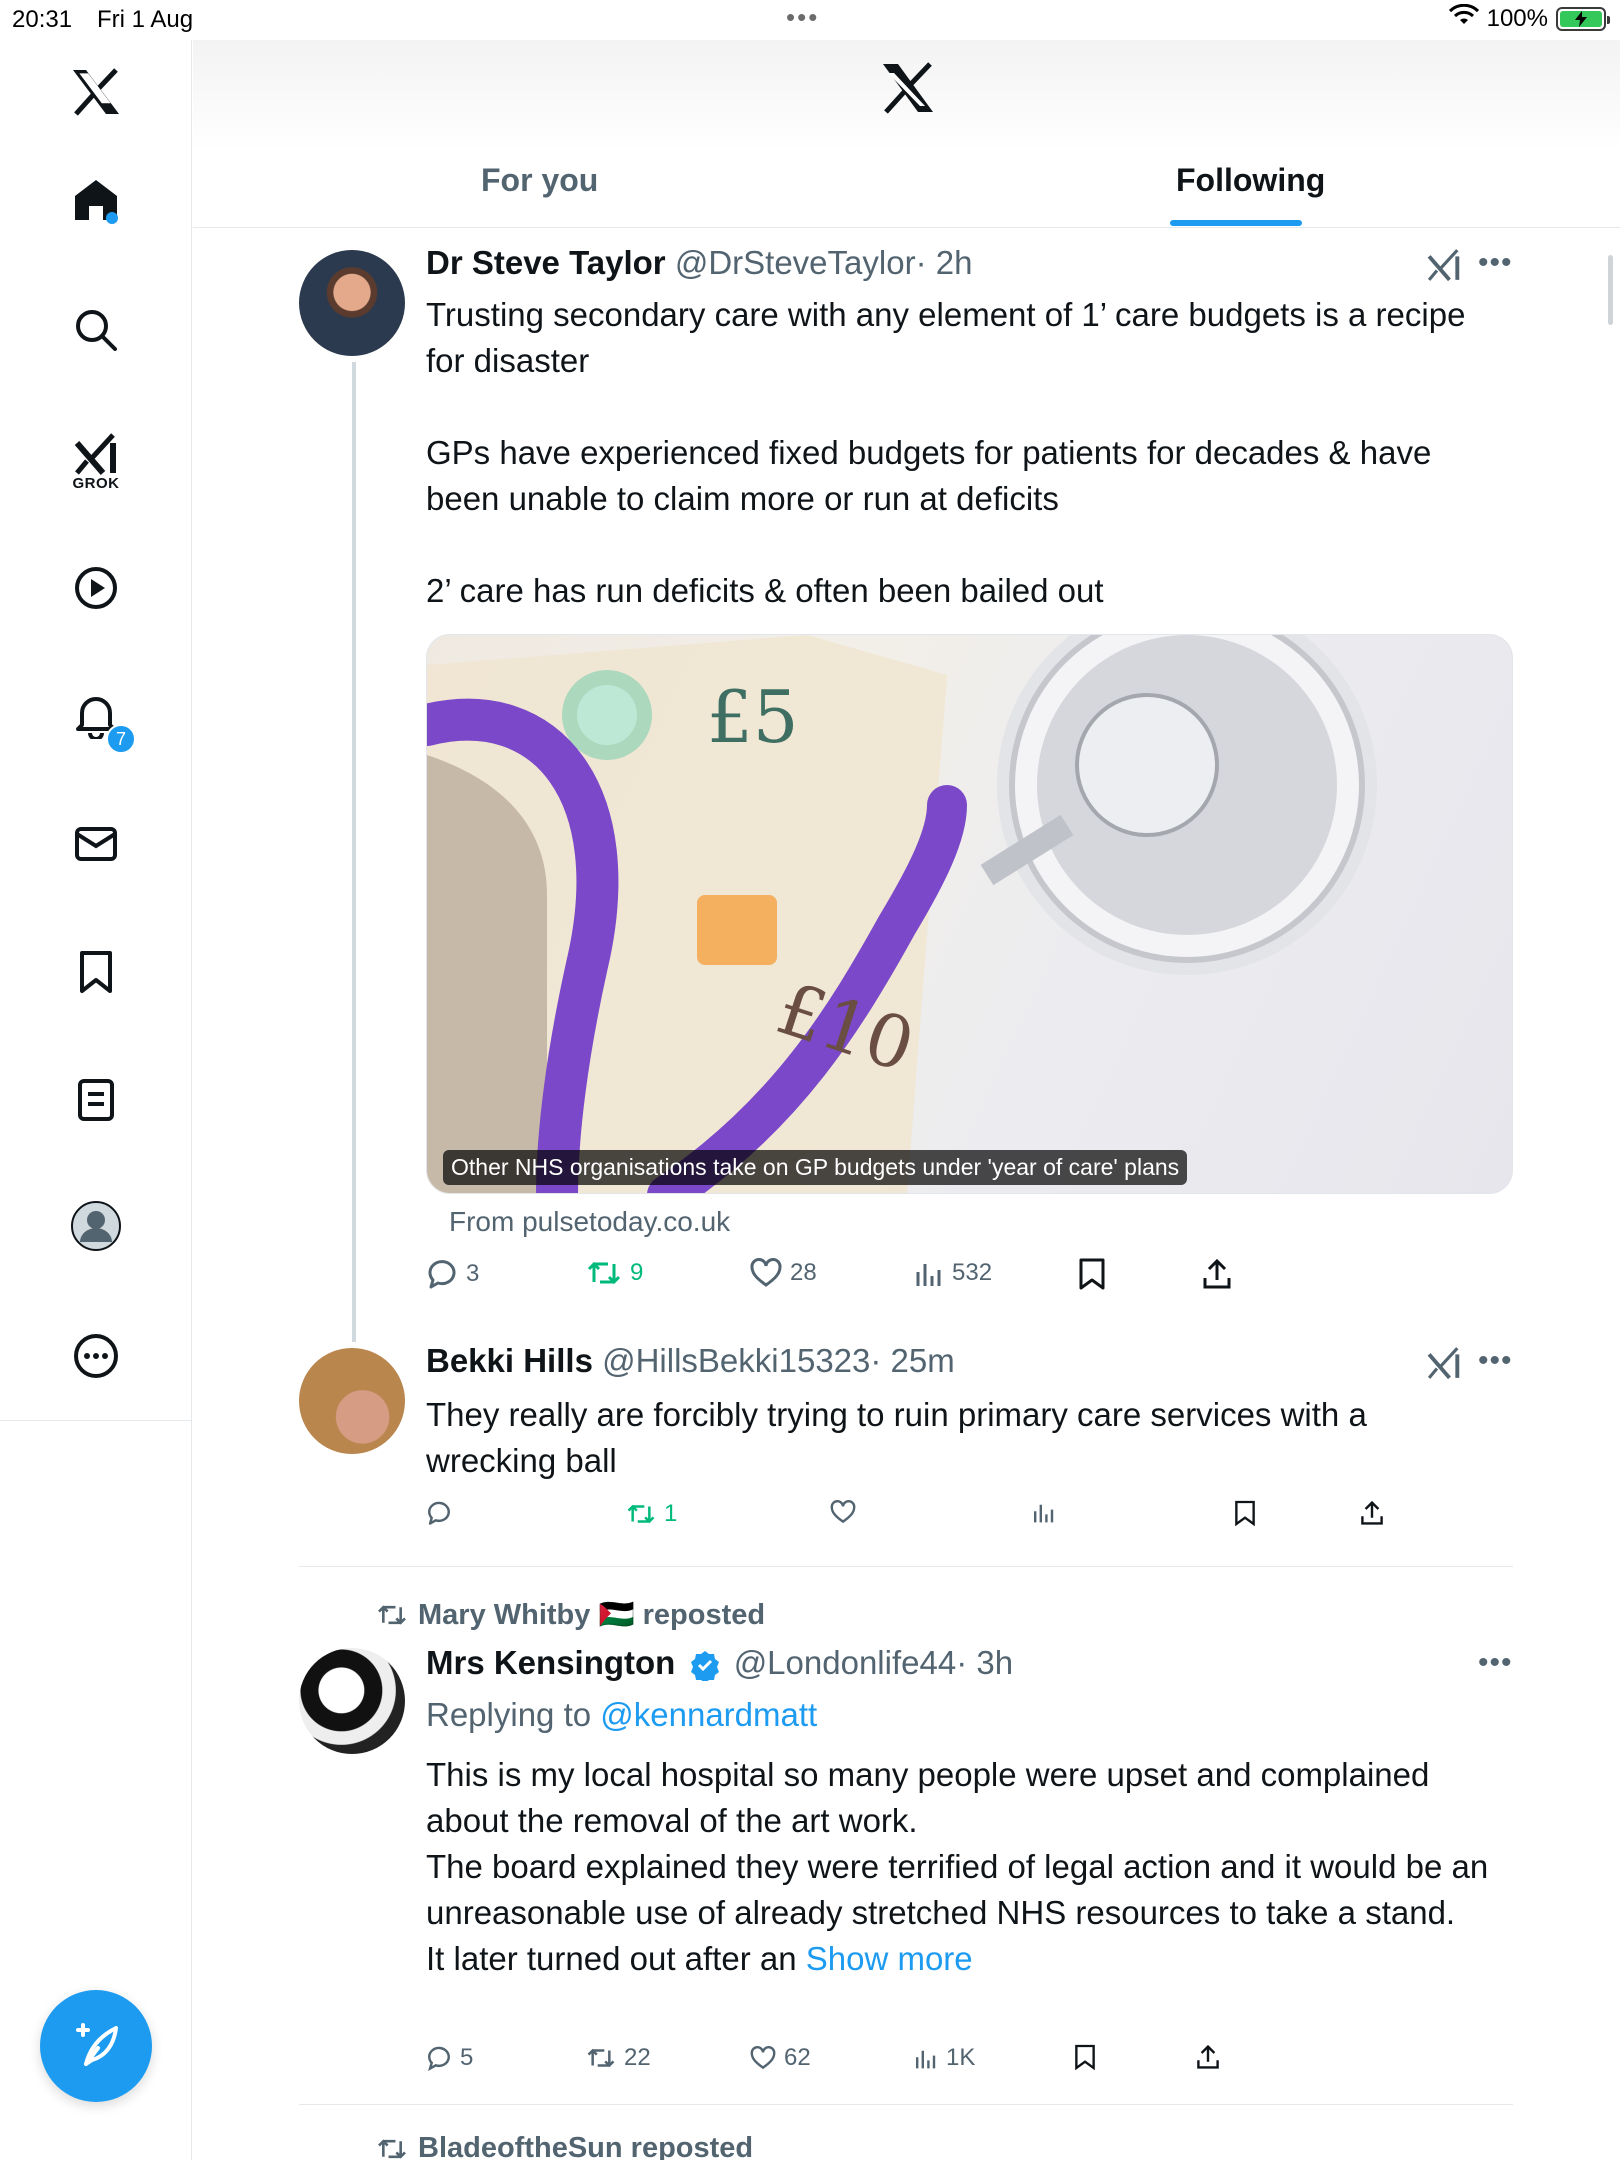 The image size is (1620, 2160). Describe the element at coordinates (926, 1520) in the screenshot. I see `post-actions: 1` at that location.